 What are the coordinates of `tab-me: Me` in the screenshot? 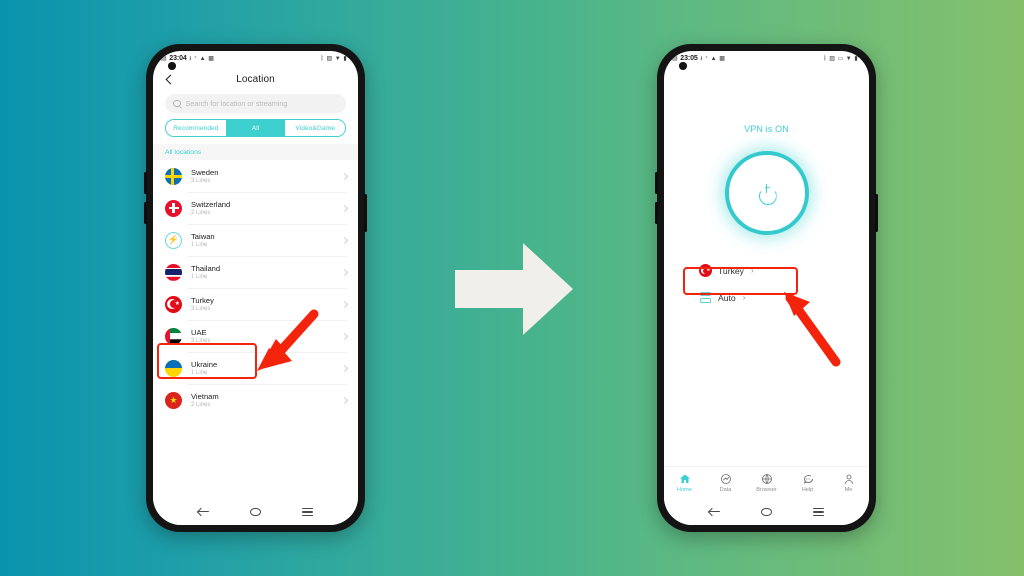 It's located at (848, 483).